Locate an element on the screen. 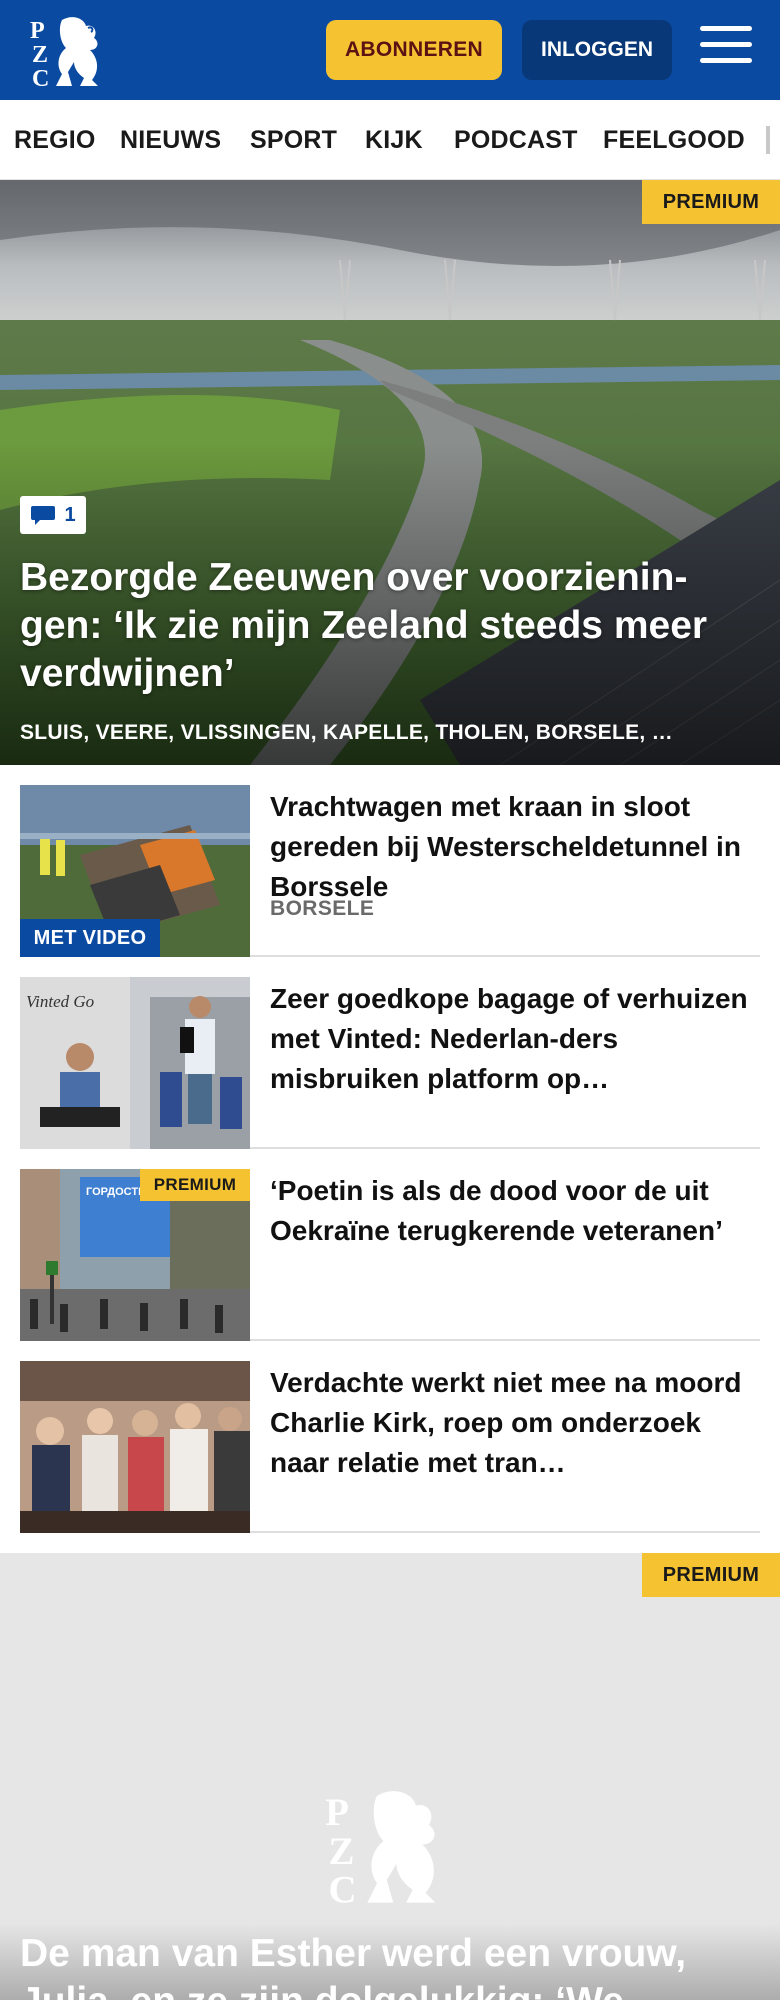 This screenshot has height=2000, width=780. nav-item-sport: SPORT is located at coordinates (293, 139).